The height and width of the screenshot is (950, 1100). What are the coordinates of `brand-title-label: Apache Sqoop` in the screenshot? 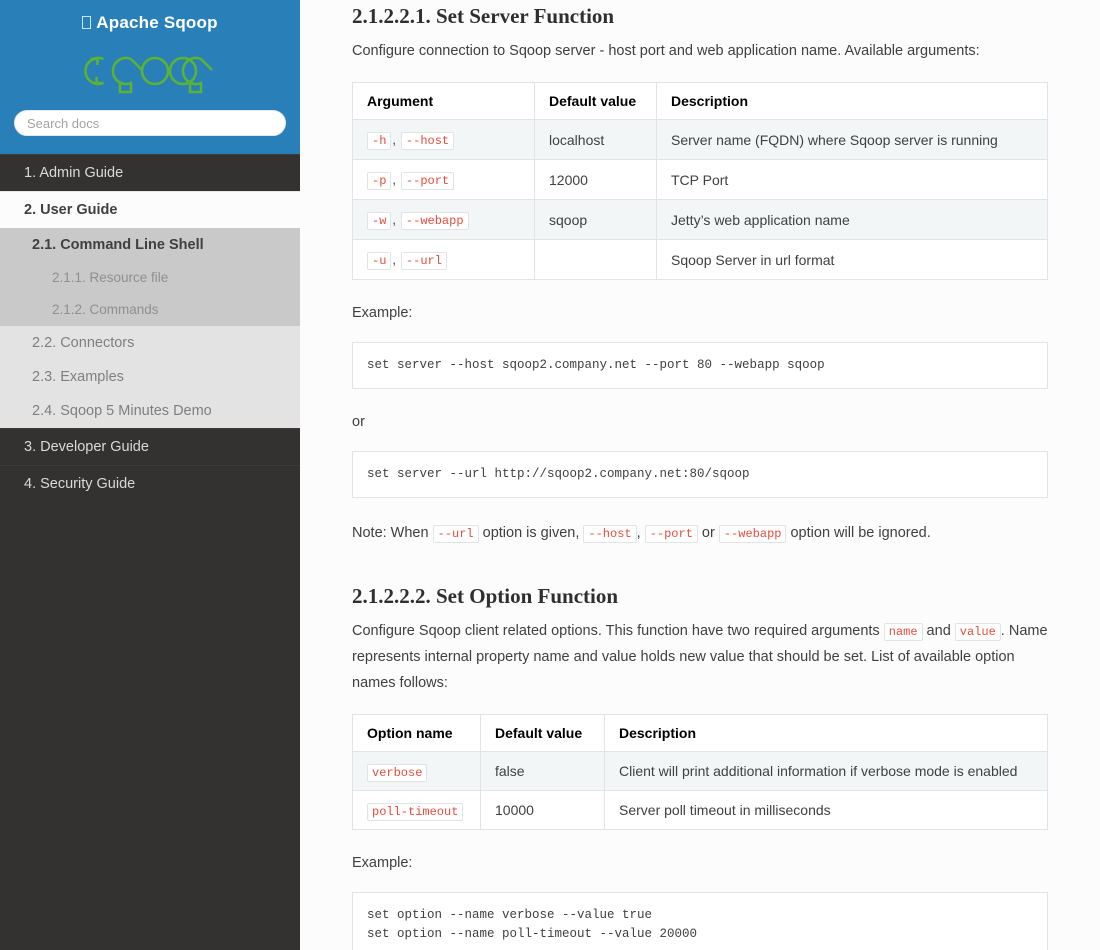 It's located at (157, 22).